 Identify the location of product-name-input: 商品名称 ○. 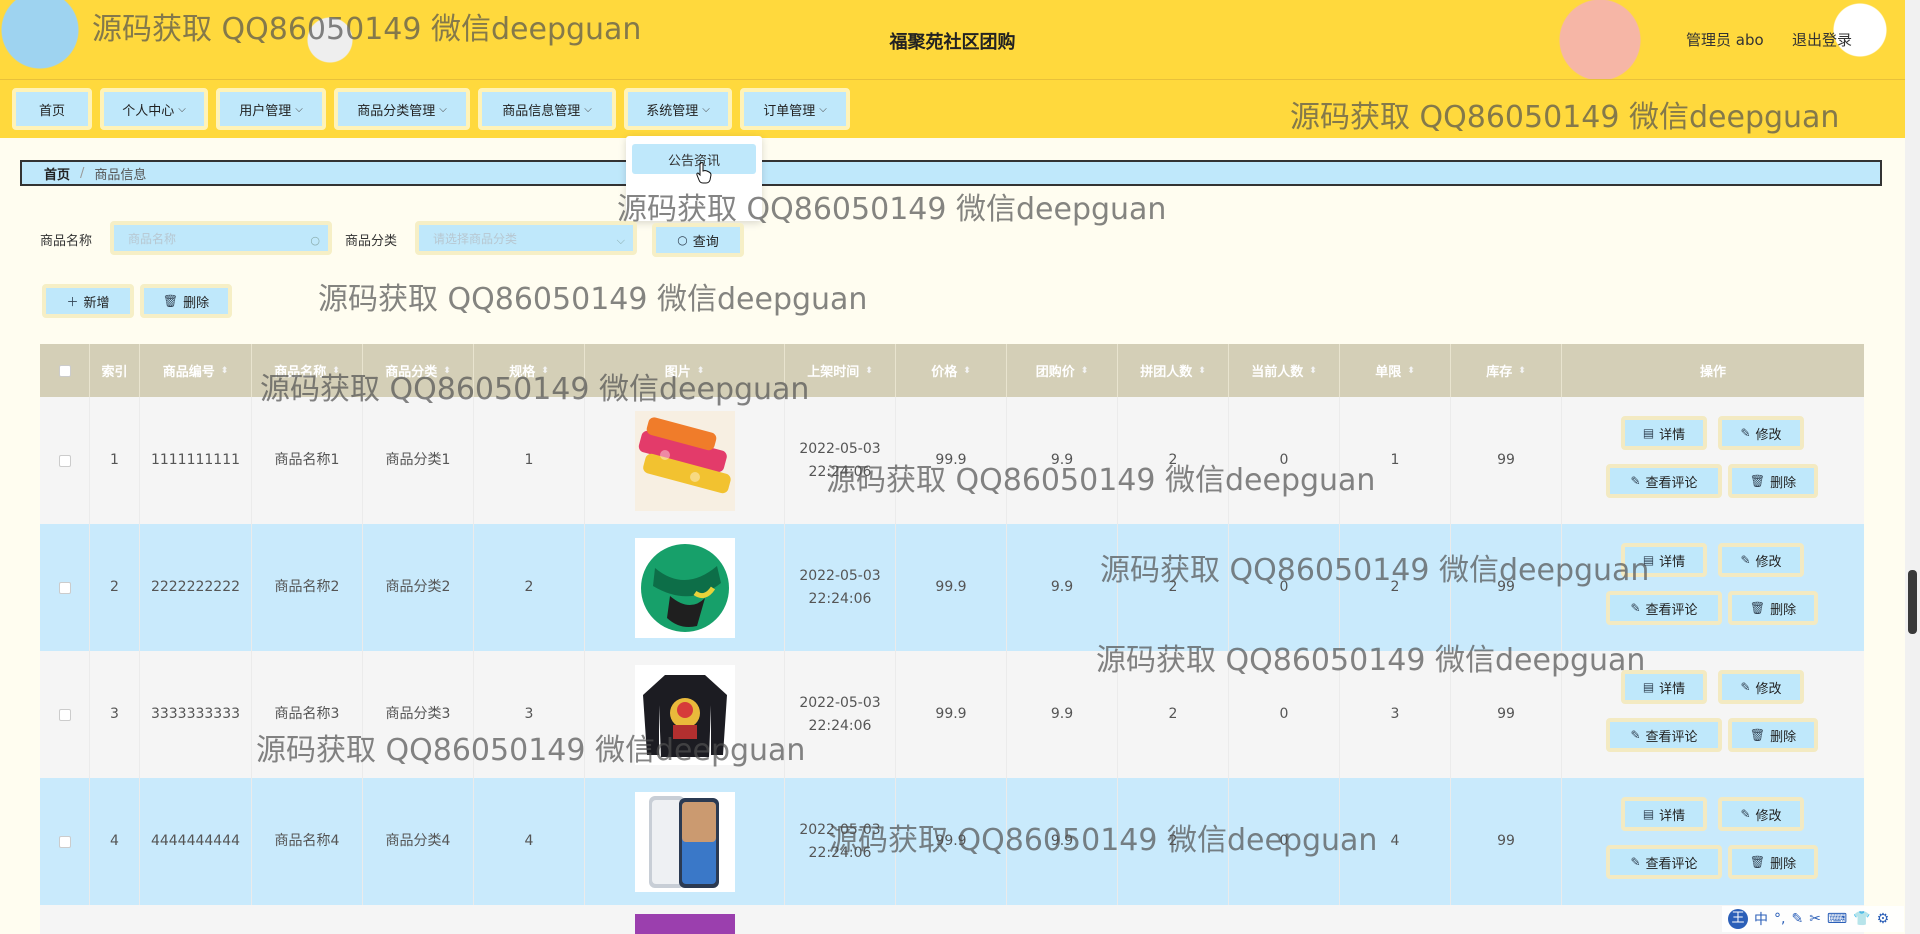
(221, 238).